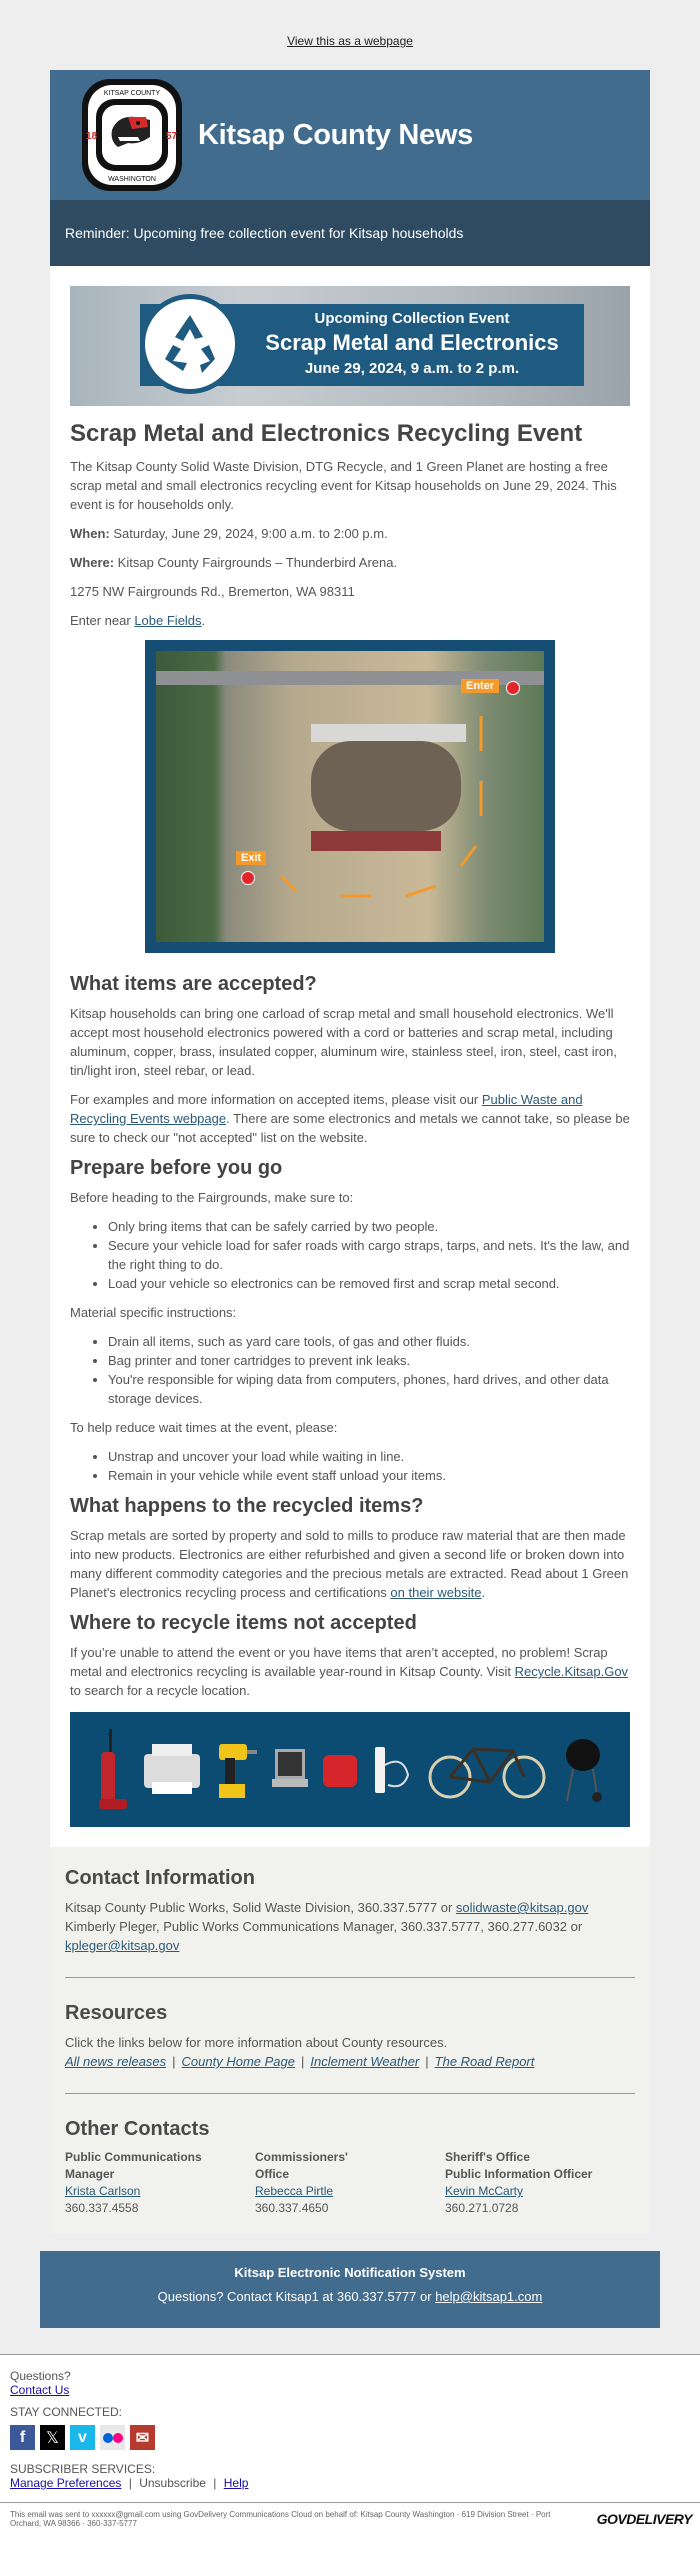  I want to click on kitsap-county-seal-logo: 18 57 KITSAP COUNTY WASHINGTON, so click(132, 135).